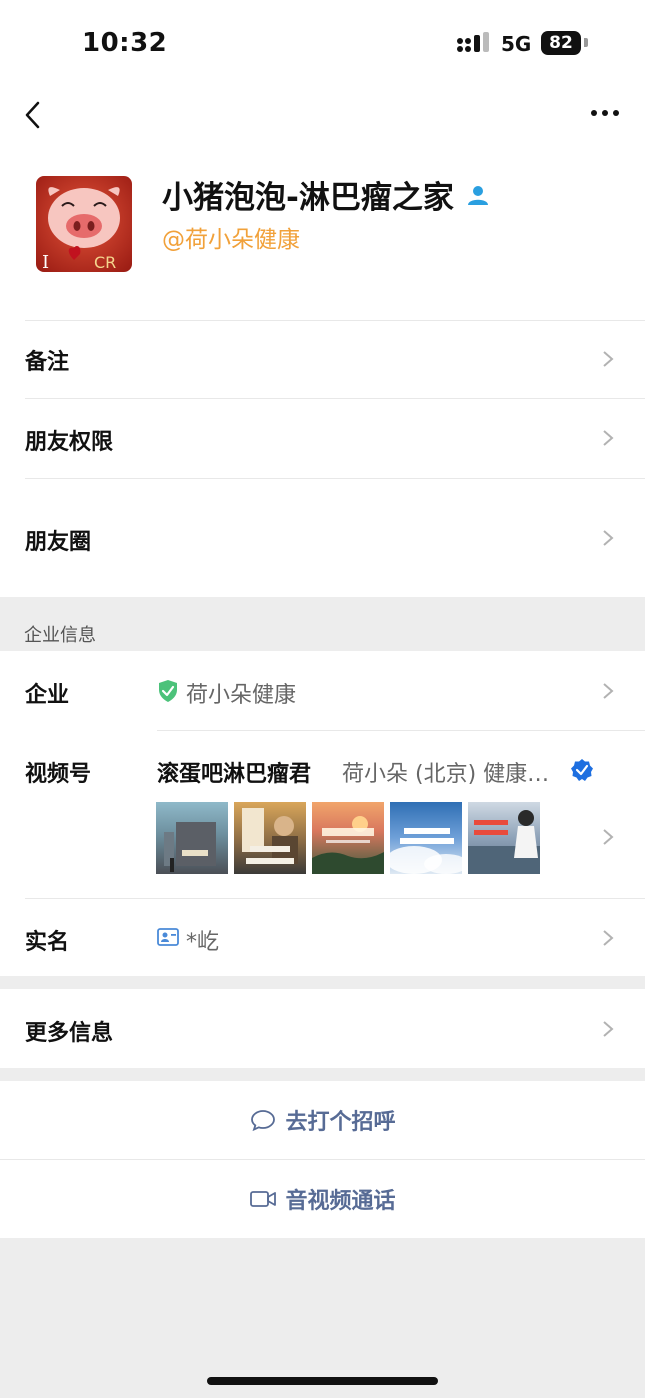  What do you see at coordinates (168, 691) in the screenshot?
I see `verified-shield-icon` at bounding box center [168, 691].